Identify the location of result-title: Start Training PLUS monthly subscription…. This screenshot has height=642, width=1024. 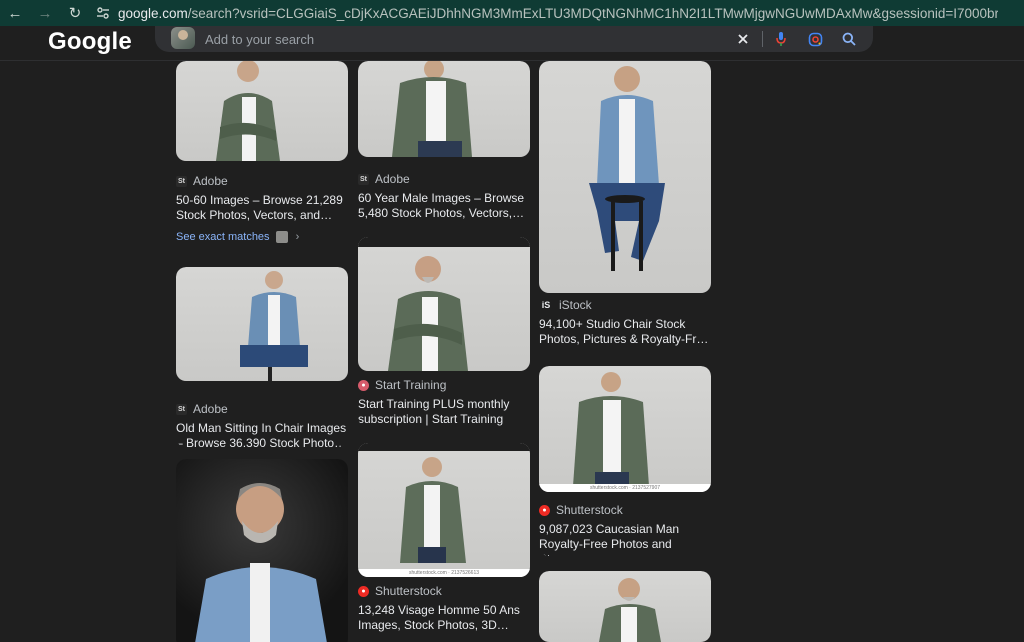
(444, 412).